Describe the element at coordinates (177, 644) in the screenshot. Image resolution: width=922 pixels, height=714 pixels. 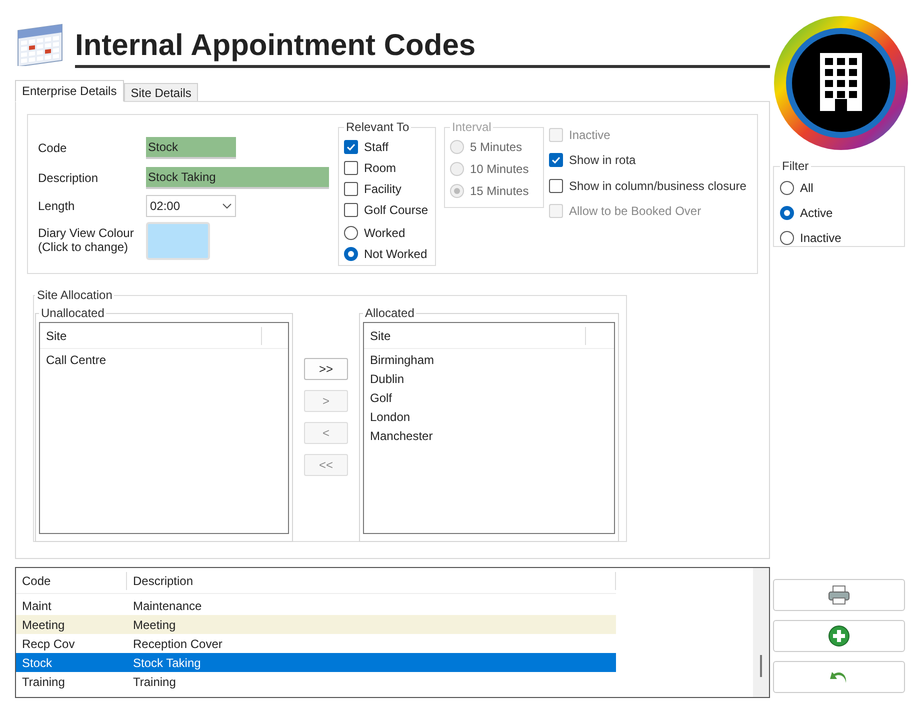
I see `table-cell-text: Reception Cover` at that location.